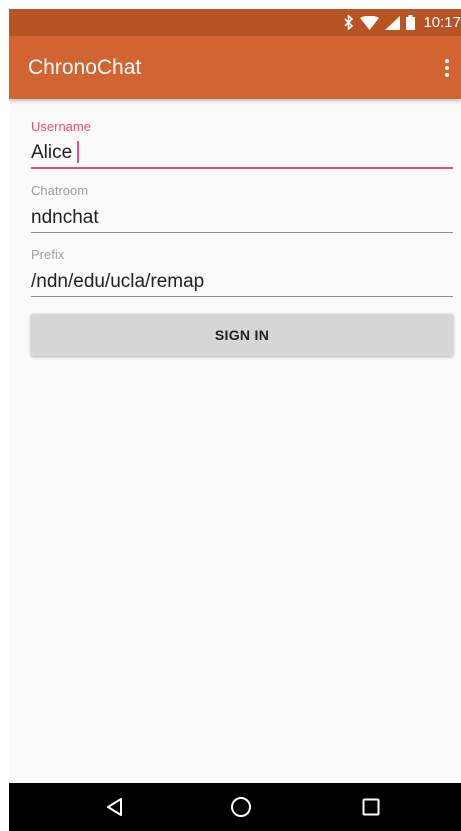  I want to click on prefix-input, so click(242, 282).